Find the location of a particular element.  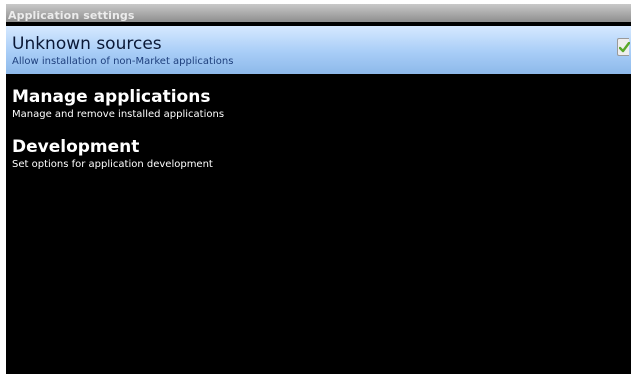

setting-title: Unknown sources is located at coordinates (87, 44).